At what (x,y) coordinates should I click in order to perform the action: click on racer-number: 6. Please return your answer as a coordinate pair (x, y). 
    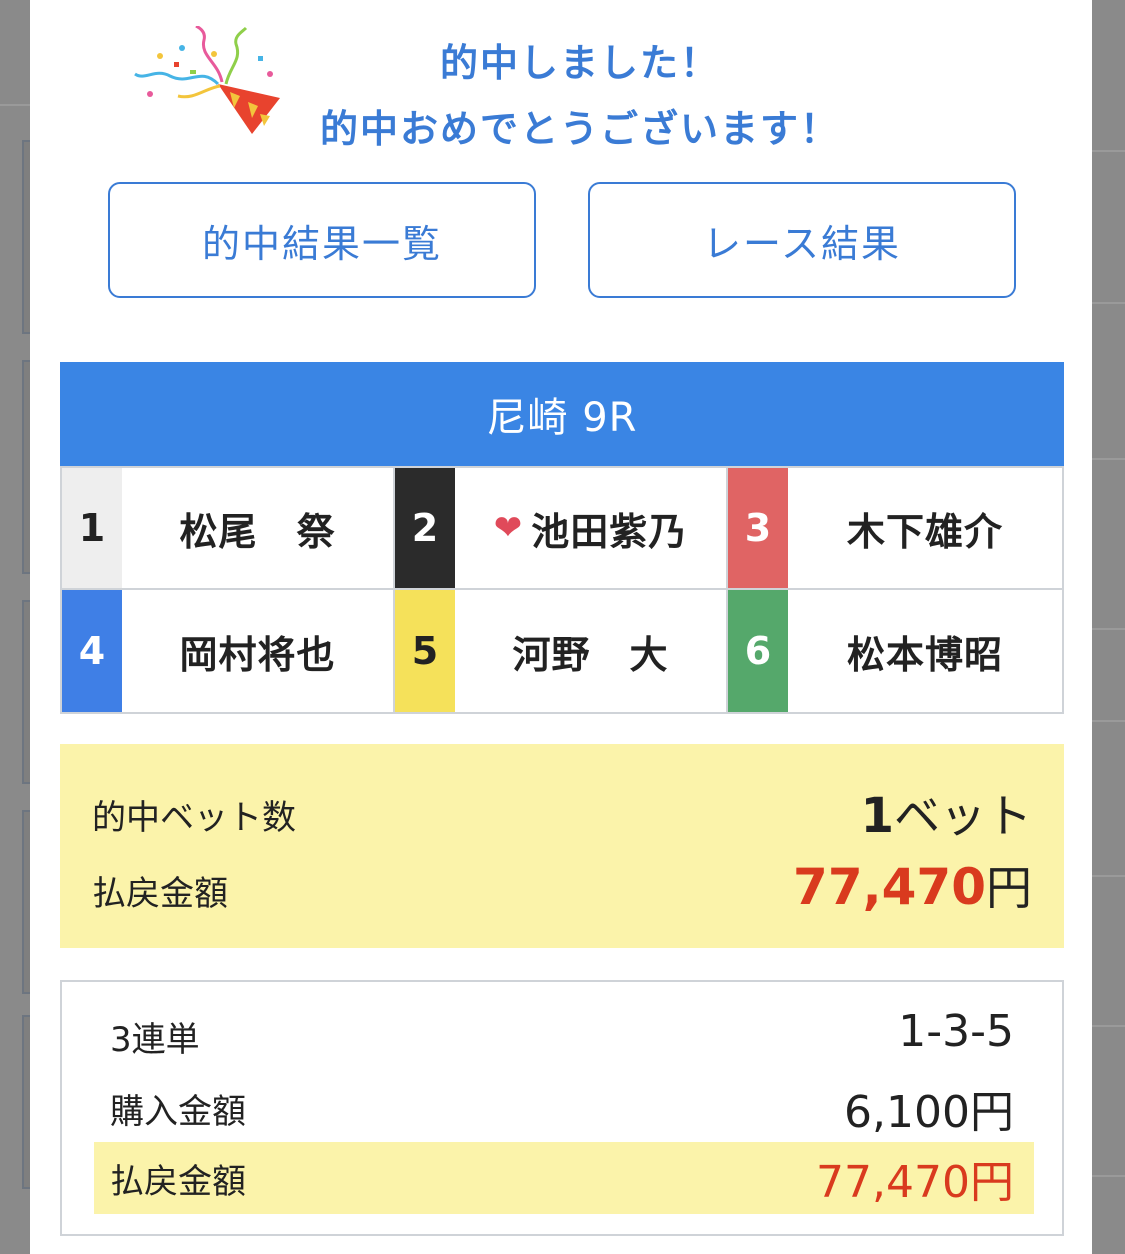
    Looking at the image, I should click on (758, 651).